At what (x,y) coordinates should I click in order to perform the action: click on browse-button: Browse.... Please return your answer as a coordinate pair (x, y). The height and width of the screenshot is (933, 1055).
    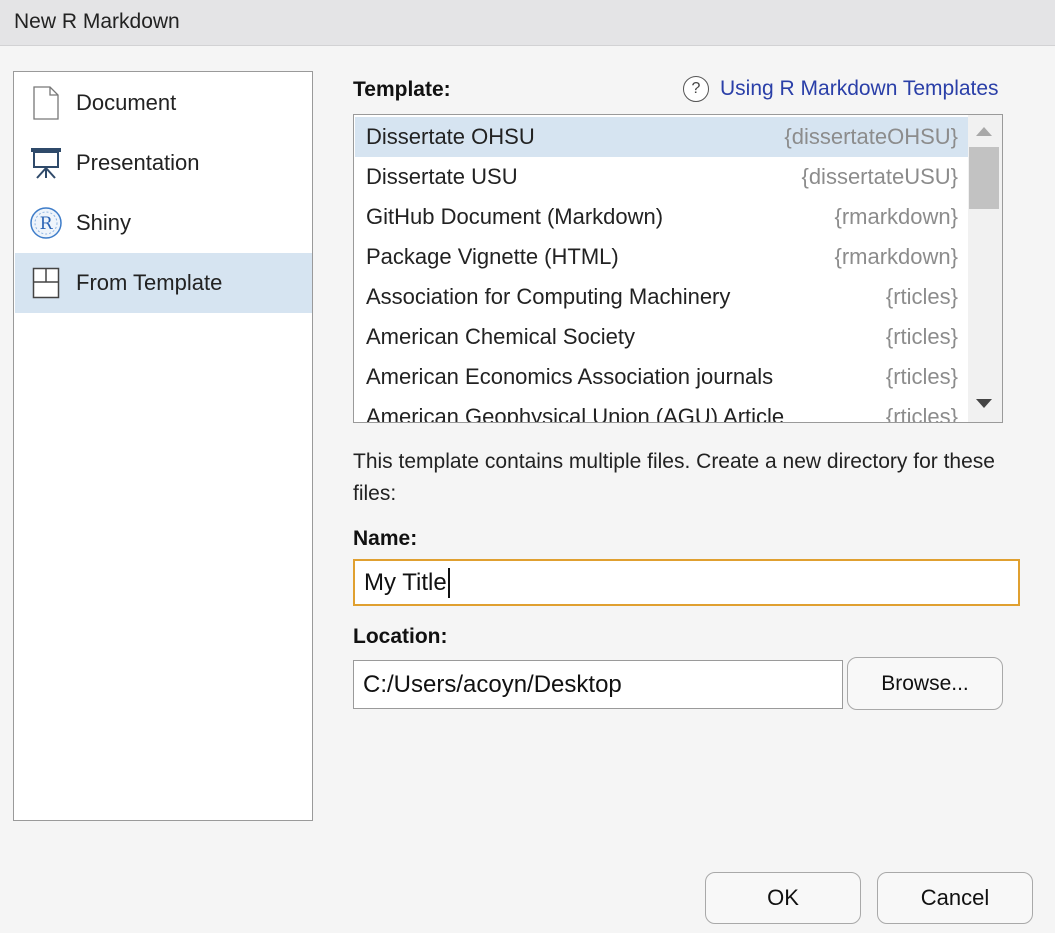
    Looking at the image, I should click on (925, 683).